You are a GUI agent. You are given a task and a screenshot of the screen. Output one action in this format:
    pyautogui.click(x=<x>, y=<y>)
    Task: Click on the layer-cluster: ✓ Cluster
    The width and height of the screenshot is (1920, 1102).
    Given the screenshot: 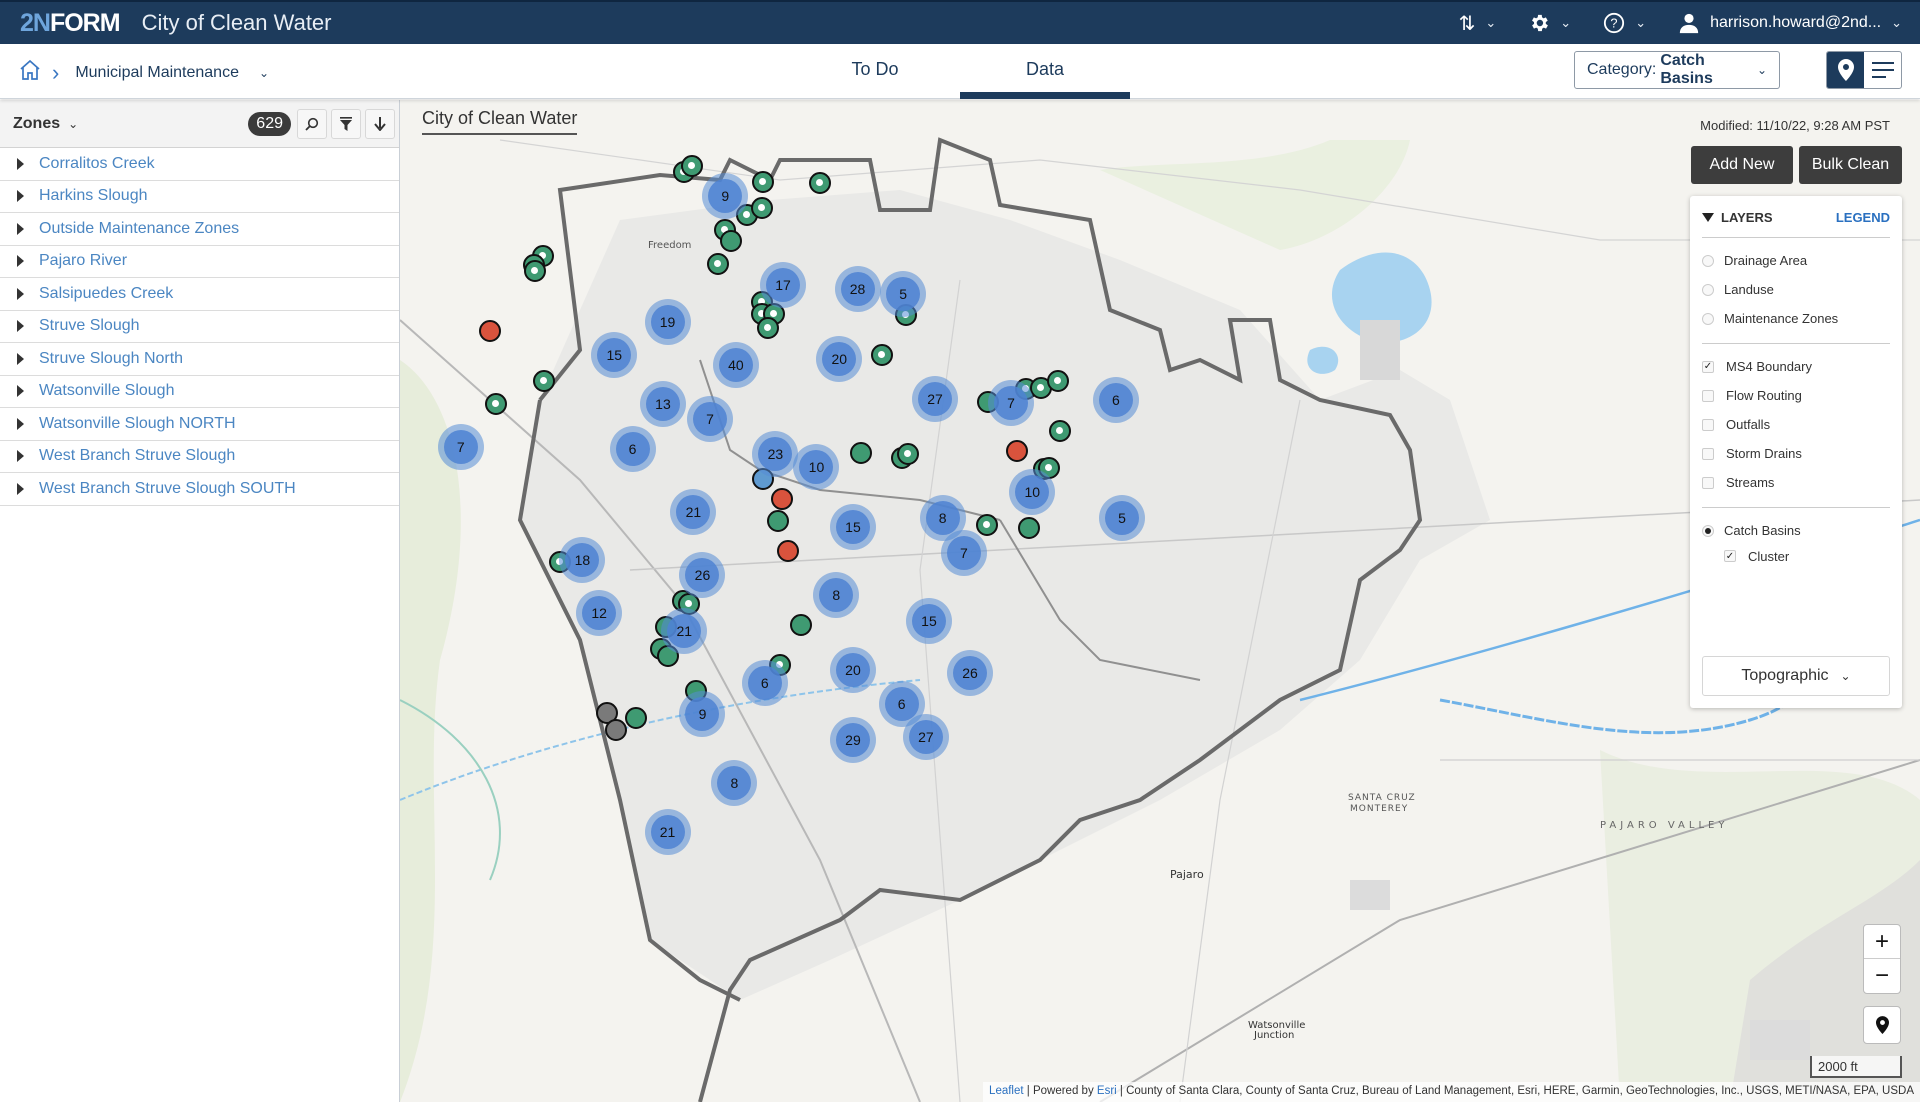 What is the action you would take?
    pyautogui.click(x=1796, y=556)
    